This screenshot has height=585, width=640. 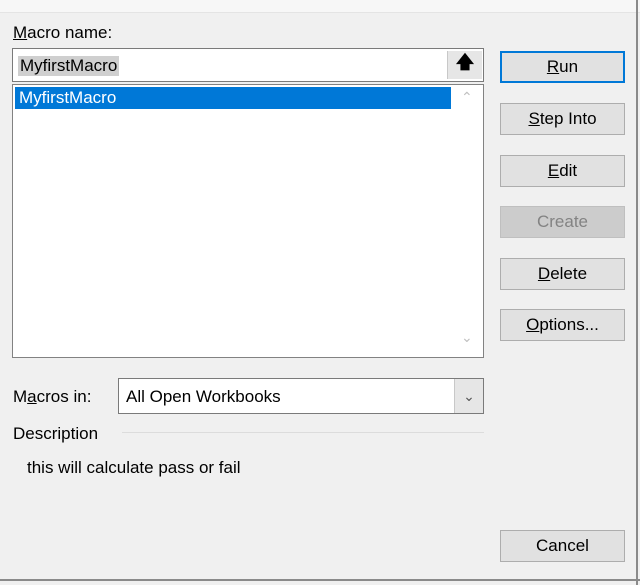 I want to click on edit-label: Edit, so click(x=562, y=170).